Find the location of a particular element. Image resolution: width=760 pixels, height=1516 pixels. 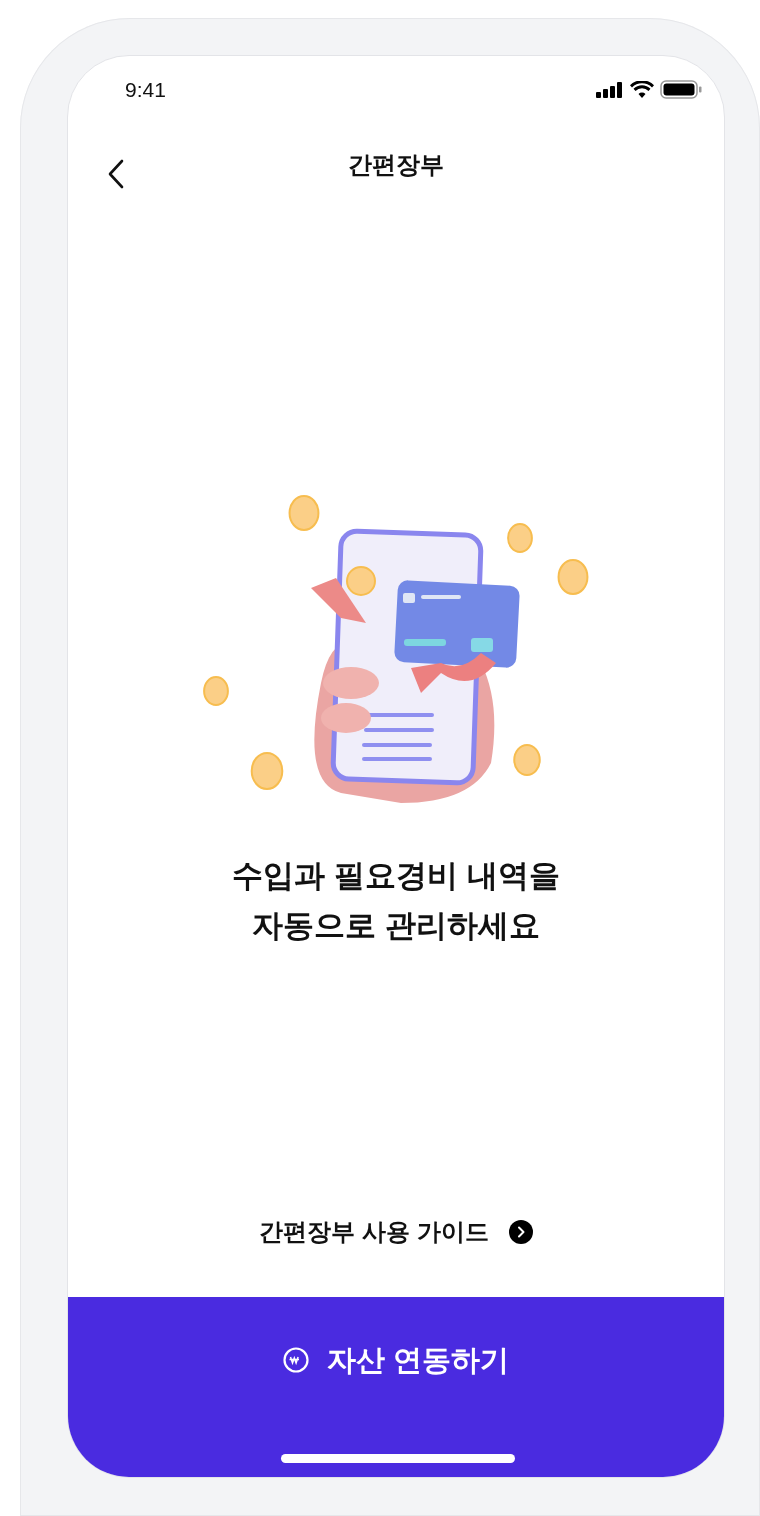

status-time: 9:41 is located at coordinates (145, 89).